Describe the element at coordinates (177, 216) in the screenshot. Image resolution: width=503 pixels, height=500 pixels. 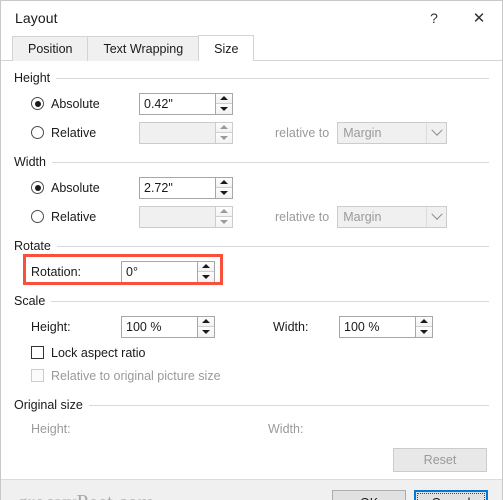
I see `width-relative-input` at that location.